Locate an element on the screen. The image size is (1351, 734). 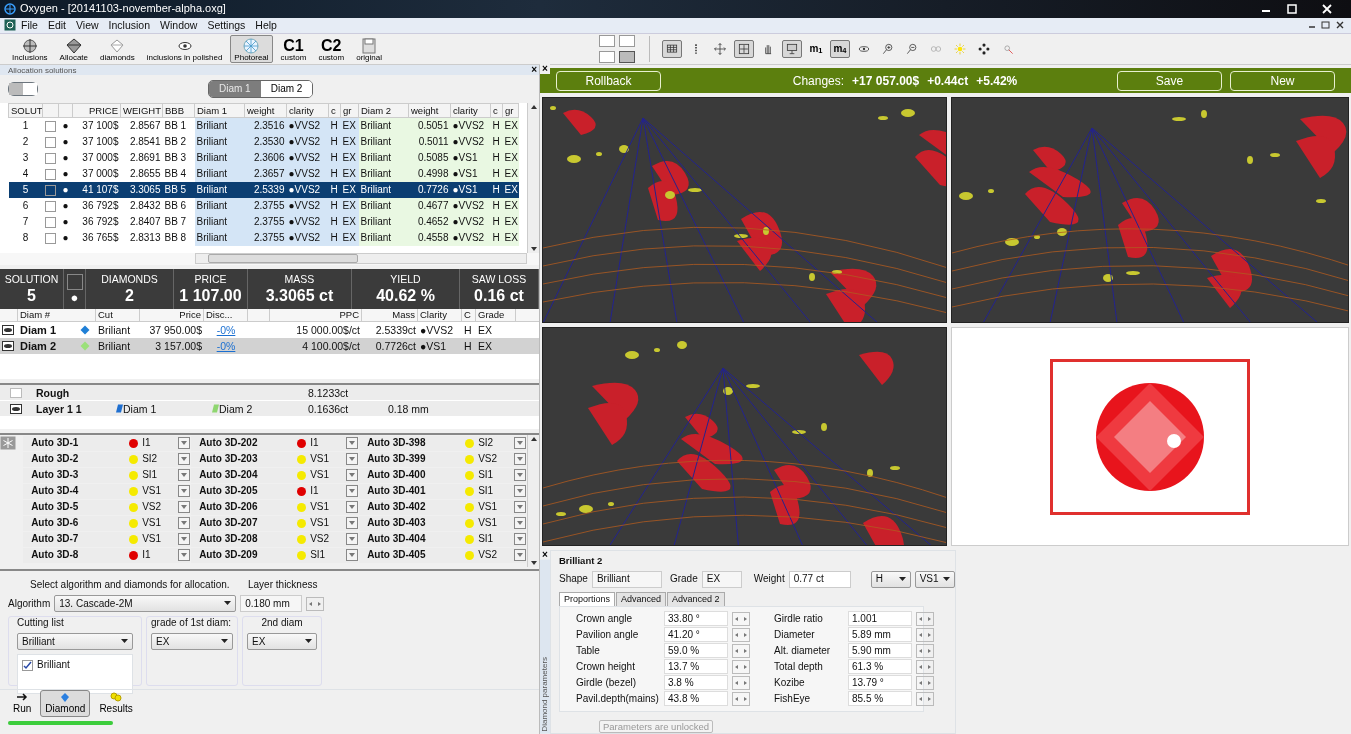
3d-view is located at coordinates (744, 437).